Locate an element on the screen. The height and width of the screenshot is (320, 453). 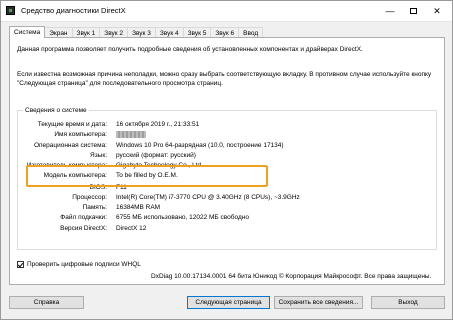
close-button: ✕ is located at coordinates (437, 11).